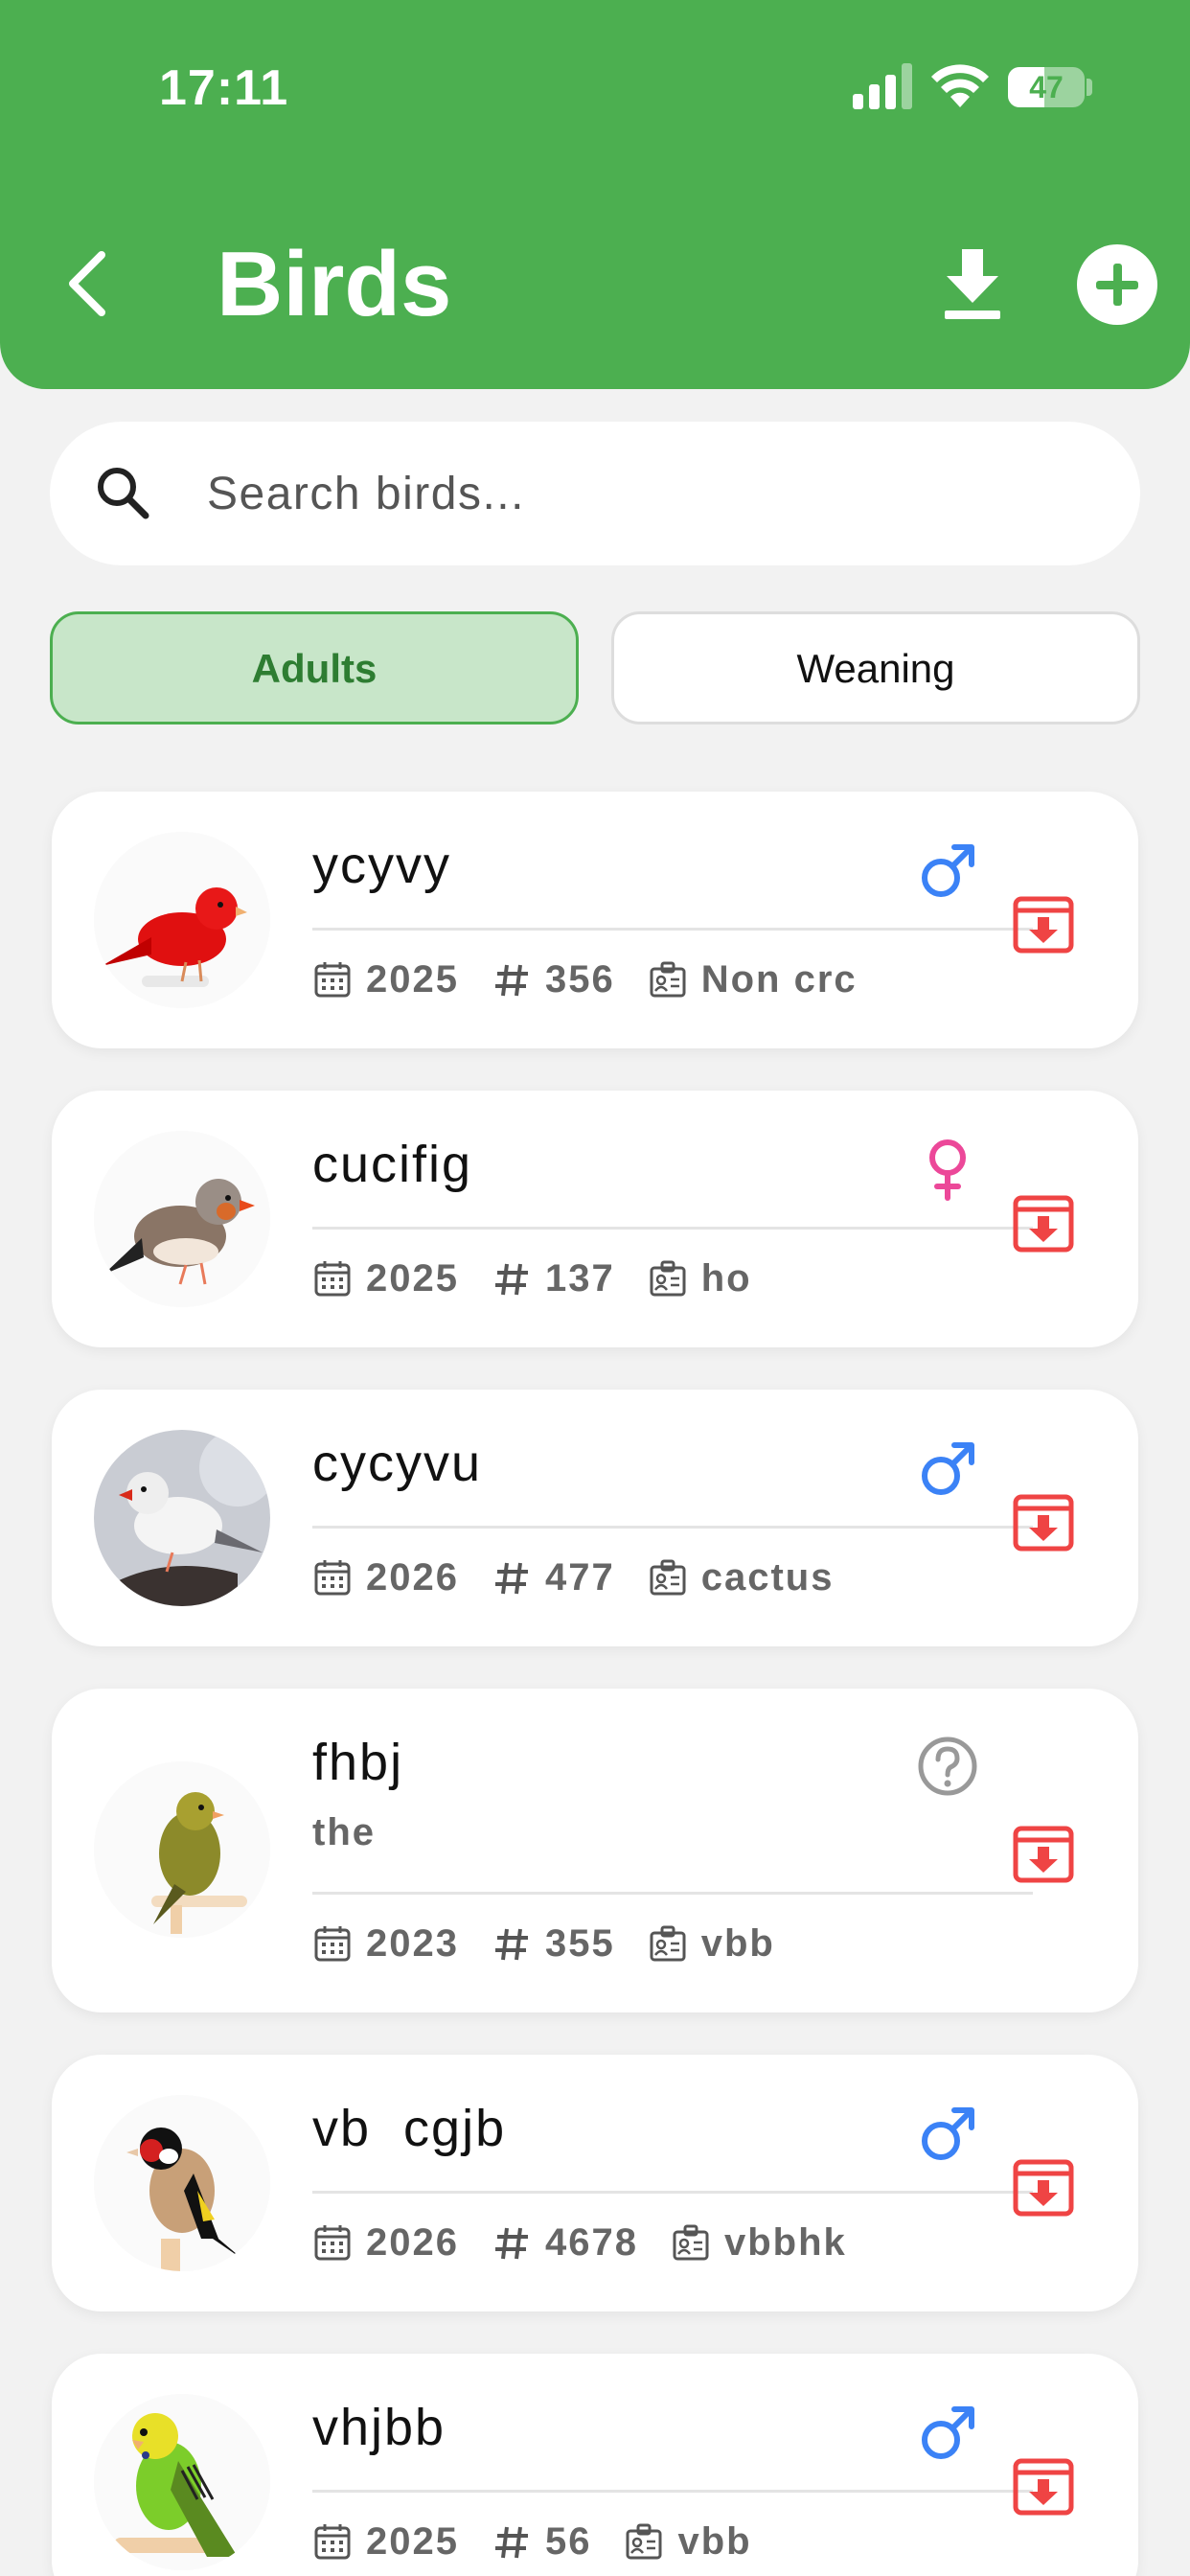  Describe the element at coordinates (595, 2465) in the screenshot. I see `bird-card: vhjbb 2025 56 vbb` at that location.